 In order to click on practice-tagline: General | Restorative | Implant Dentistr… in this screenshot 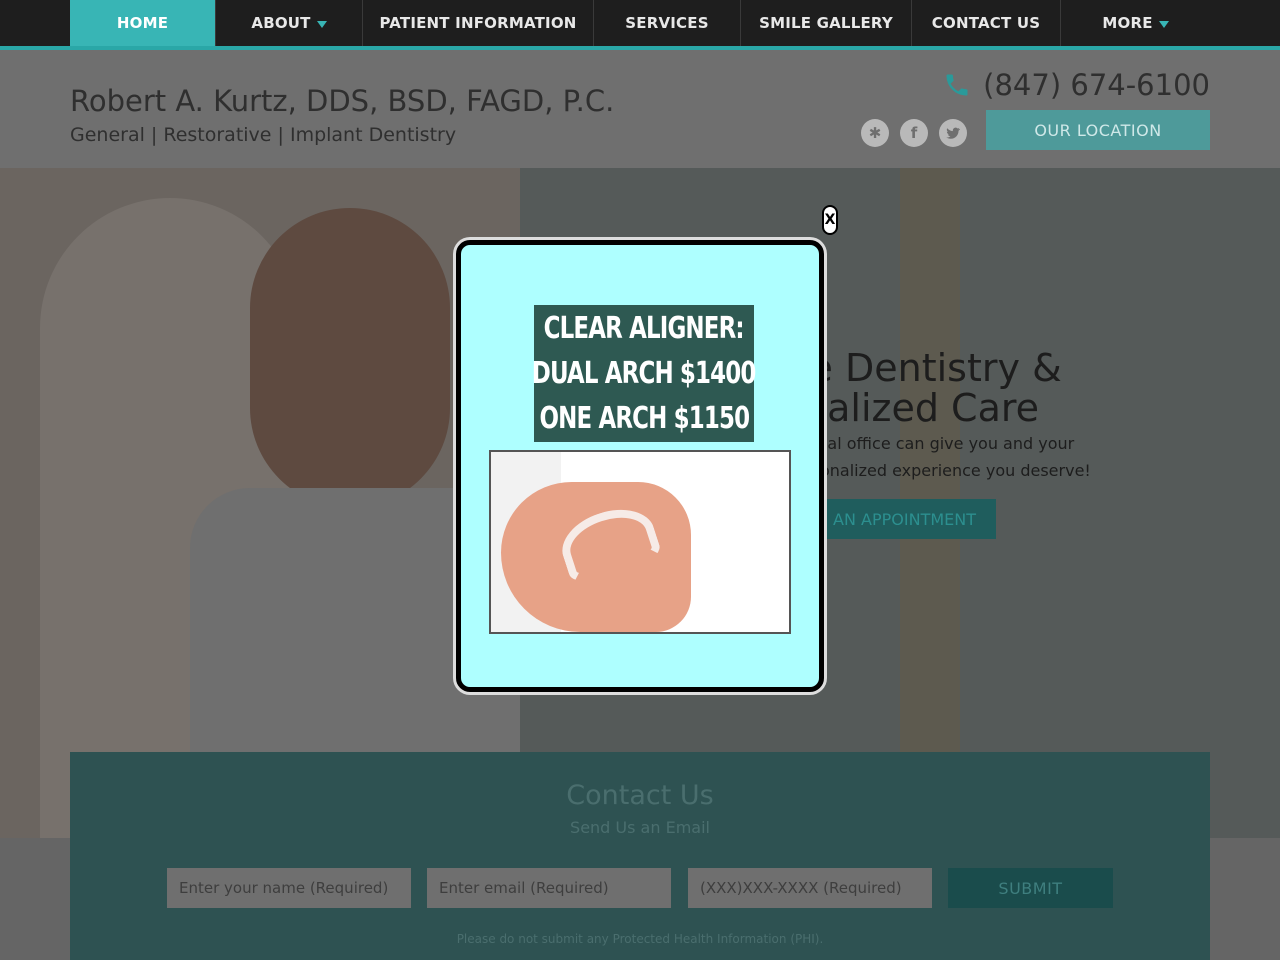, I will do `click(263, 135)`.